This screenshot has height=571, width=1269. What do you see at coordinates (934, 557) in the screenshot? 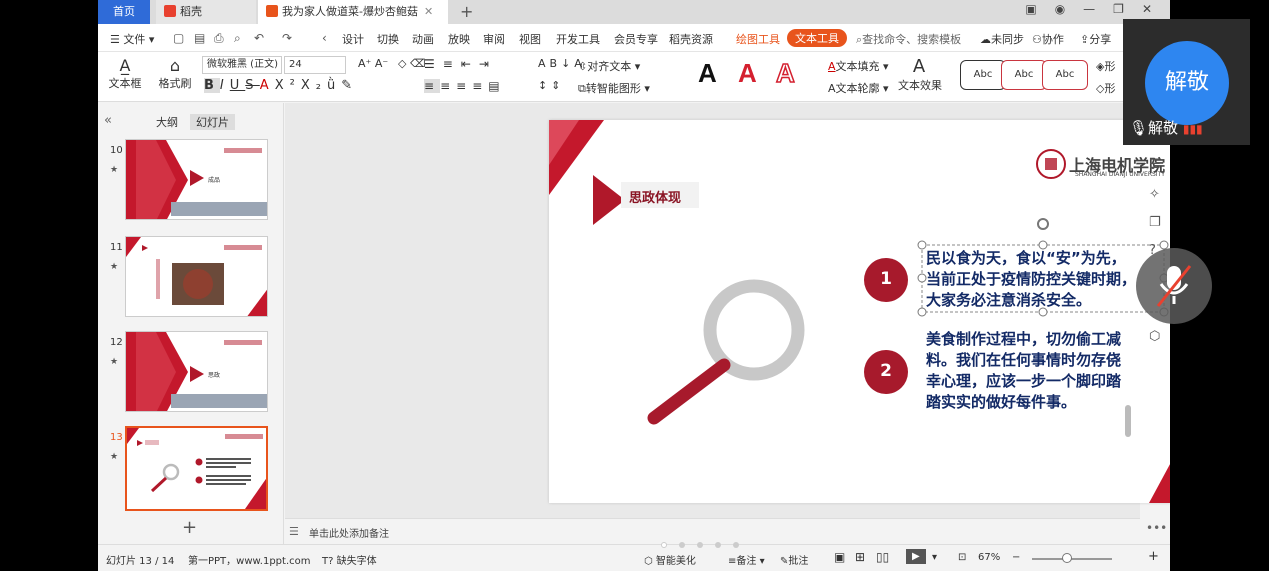
I see `play-options-icon: ▾` at bounding box center [934, 557].